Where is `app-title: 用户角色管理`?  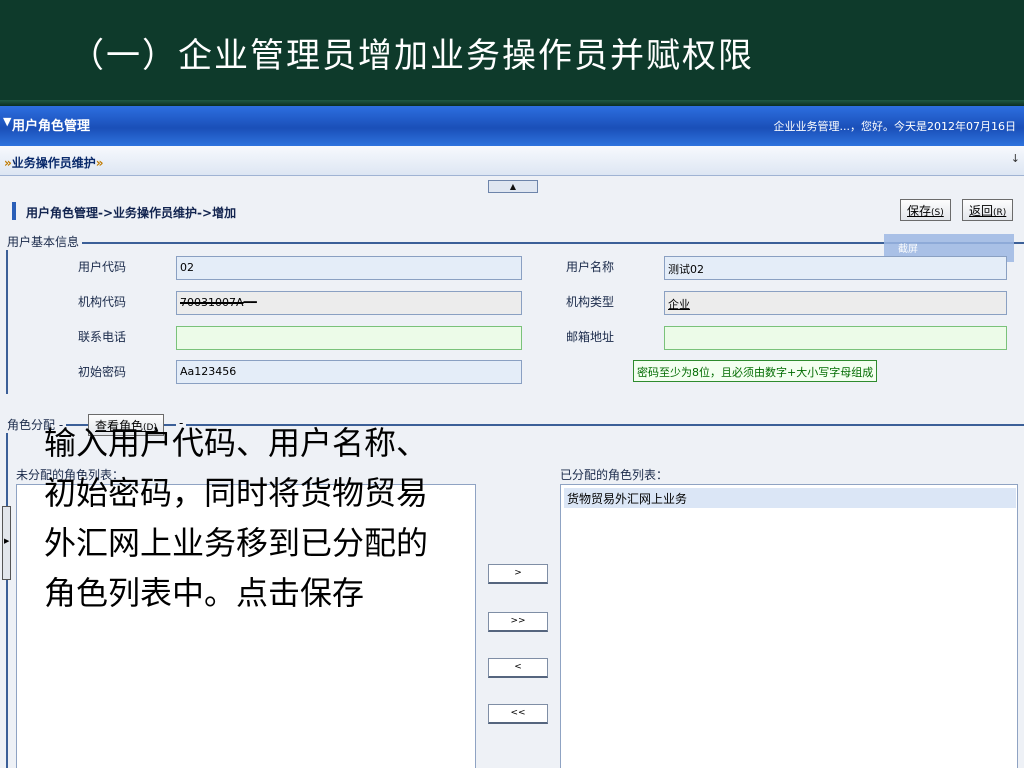
app-title: 用户角色管理 is located at coordinates (51, 126).